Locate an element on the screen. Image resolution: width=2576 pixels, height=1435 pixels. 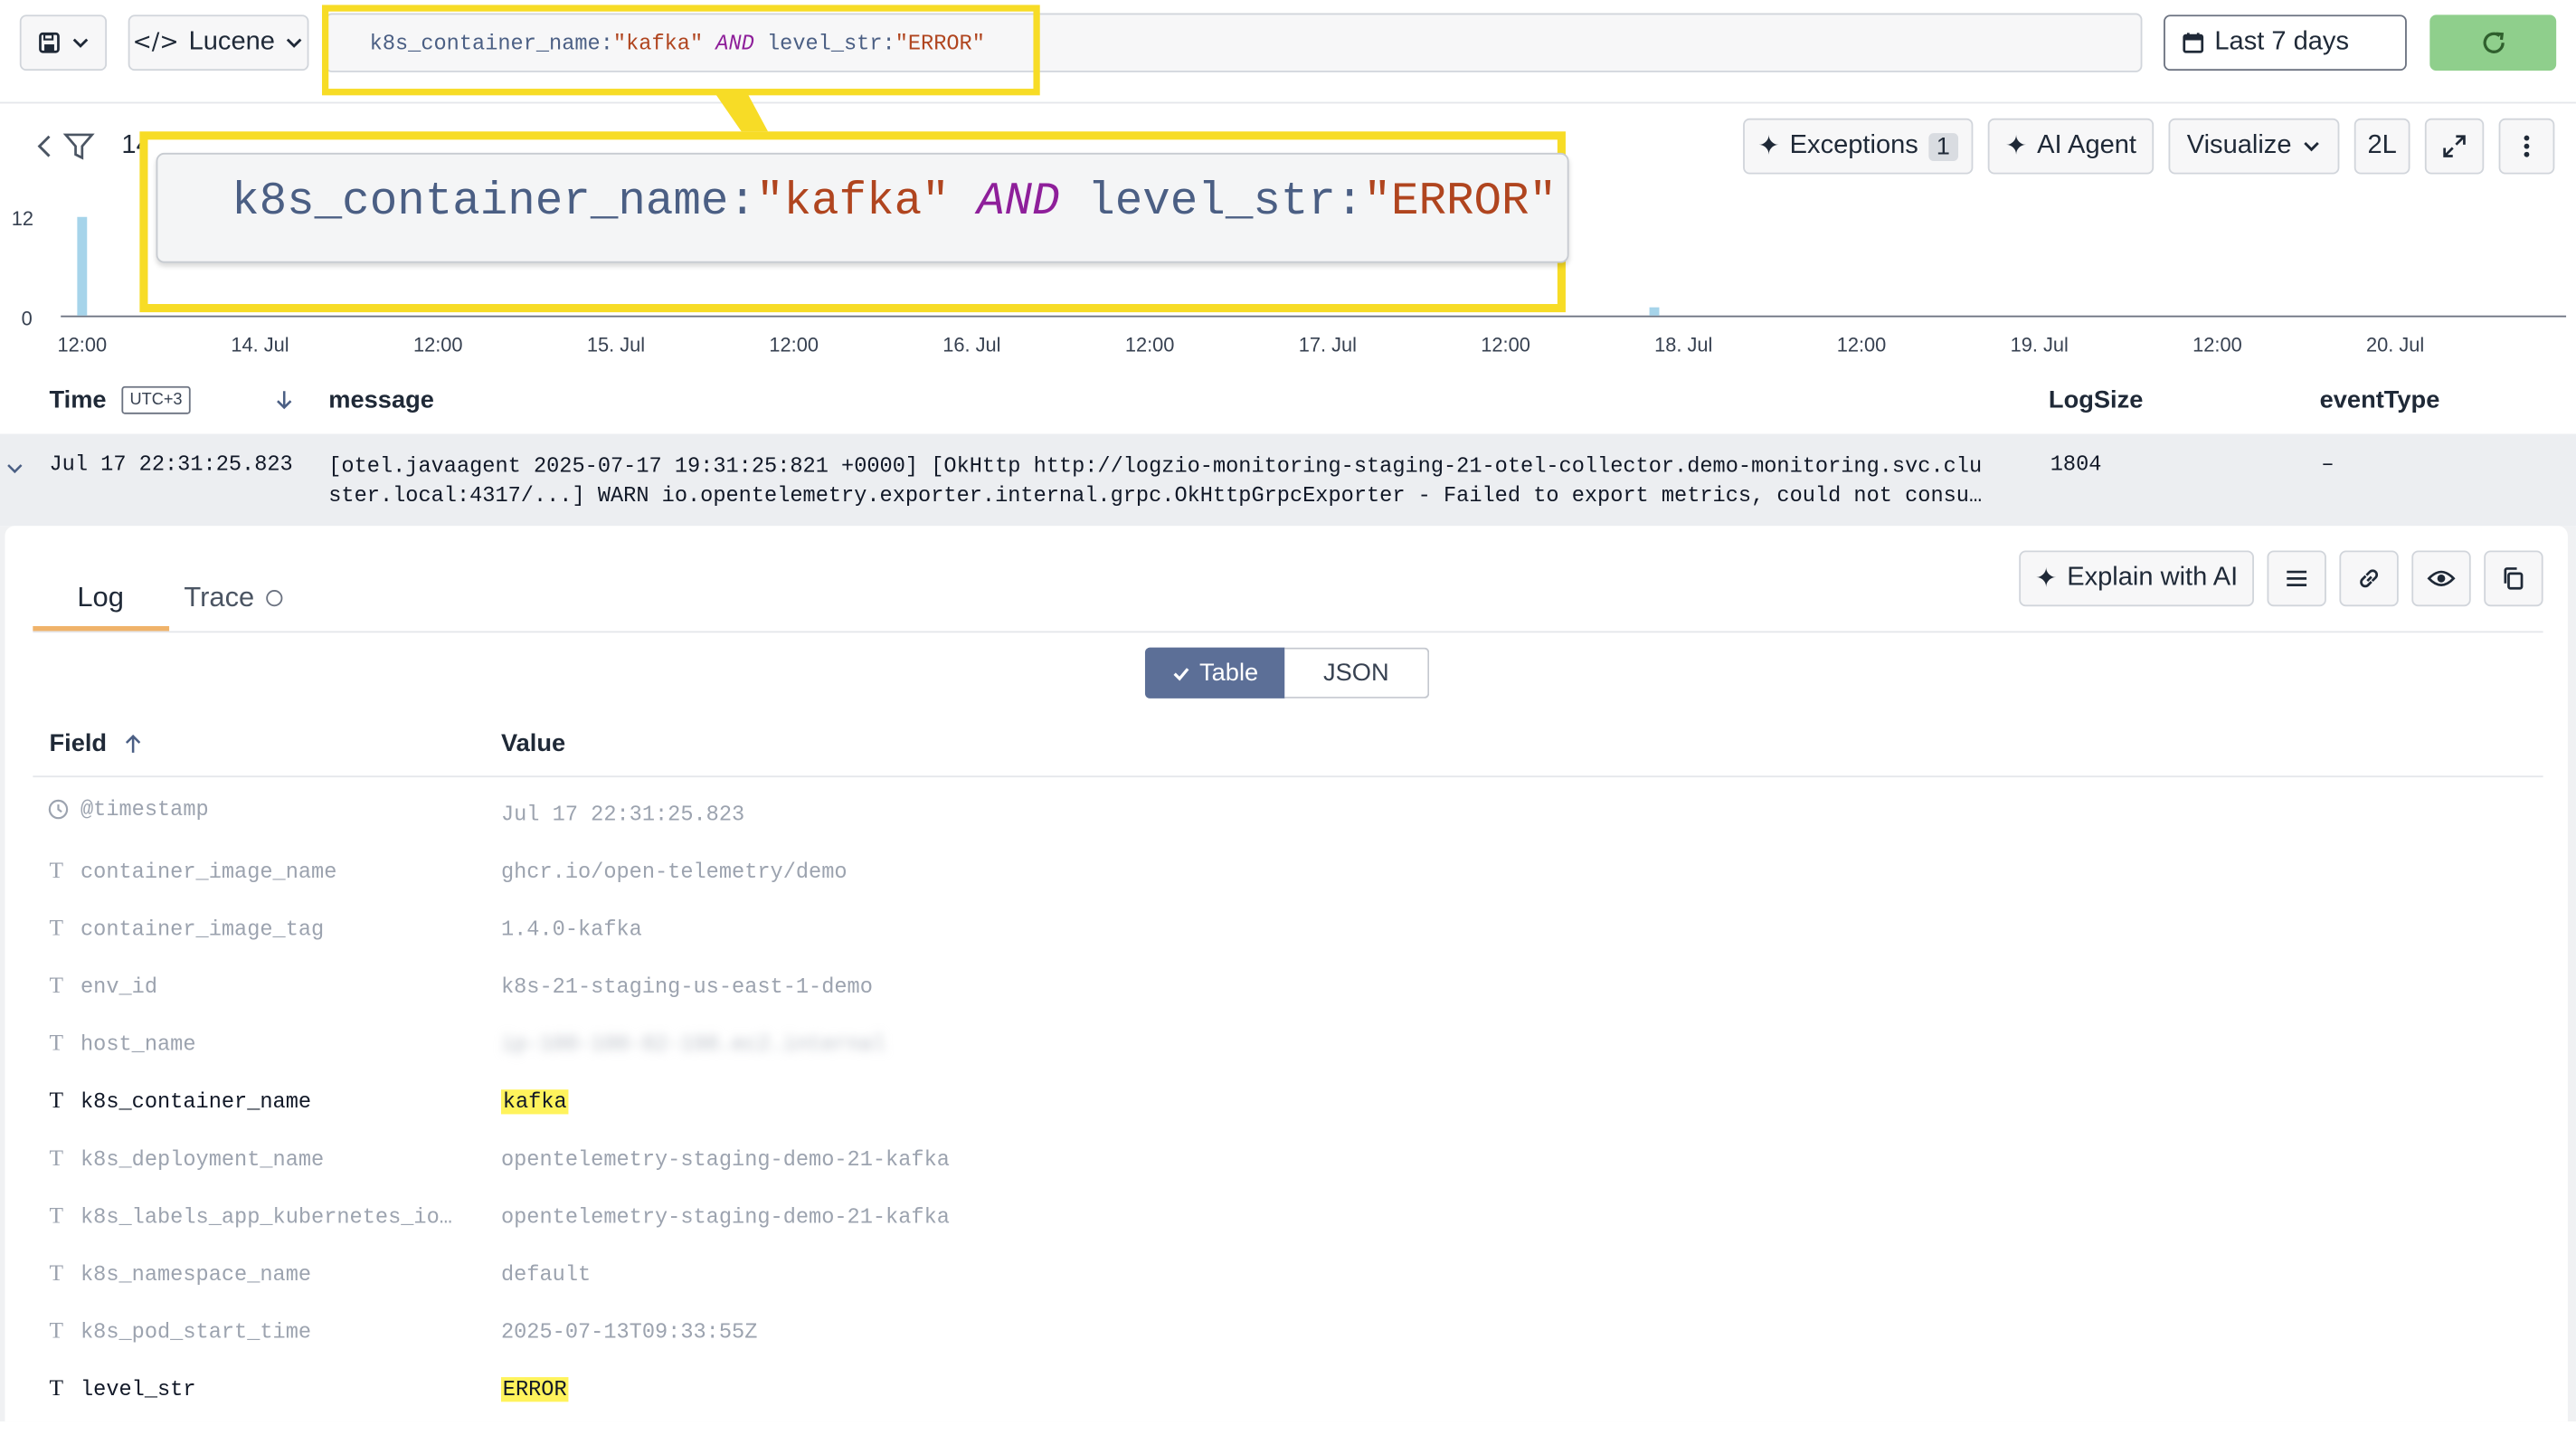
field-value: k8s-21-staging-us-east-1-demo is located at coordinates (687, 987).